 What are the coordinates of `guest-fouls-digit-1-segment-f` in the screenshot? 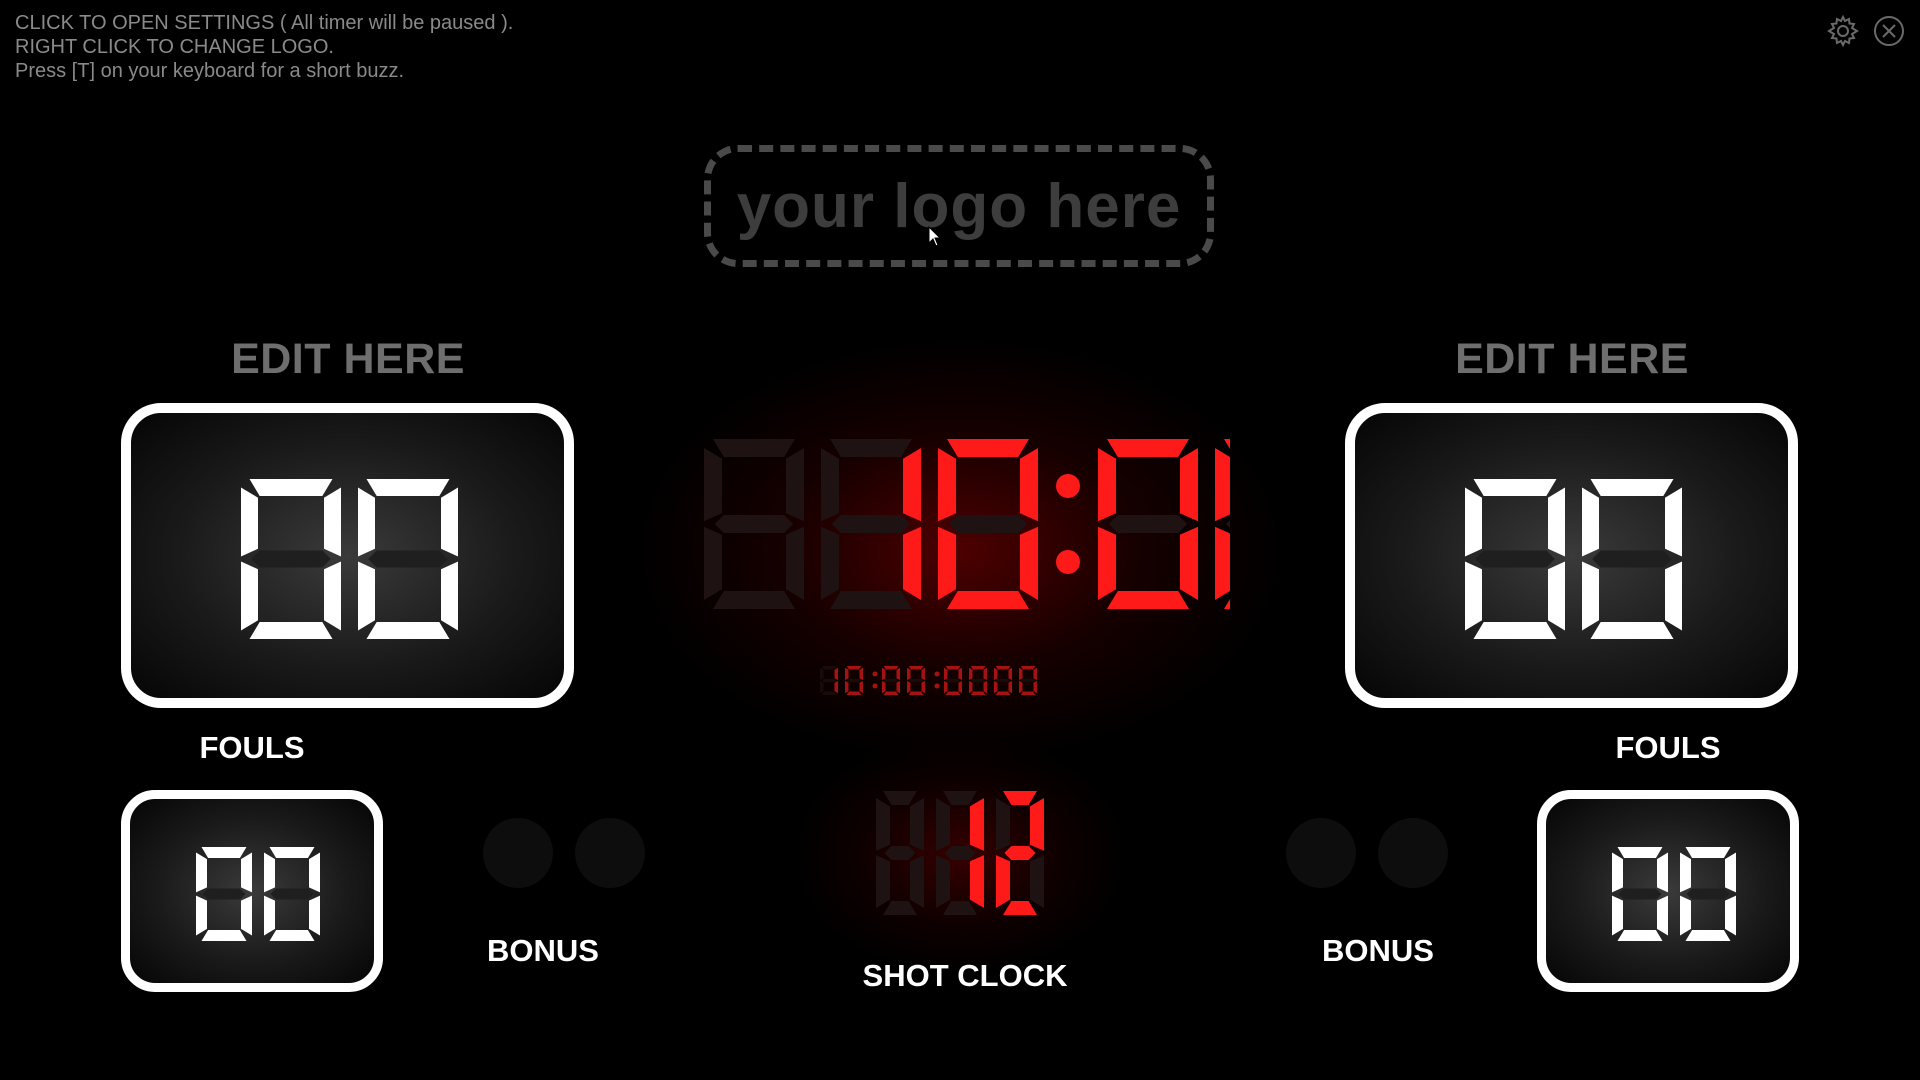 It's located at (1617, 872).